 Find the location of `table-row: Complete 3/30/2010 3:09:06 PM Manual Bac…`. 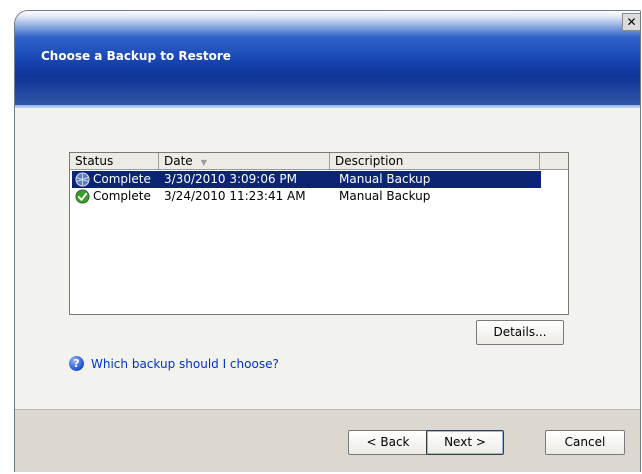

table-row: Complete 3/30/2010 3:09:06 PM Manual Bac… is located at coordinates (306, 179).